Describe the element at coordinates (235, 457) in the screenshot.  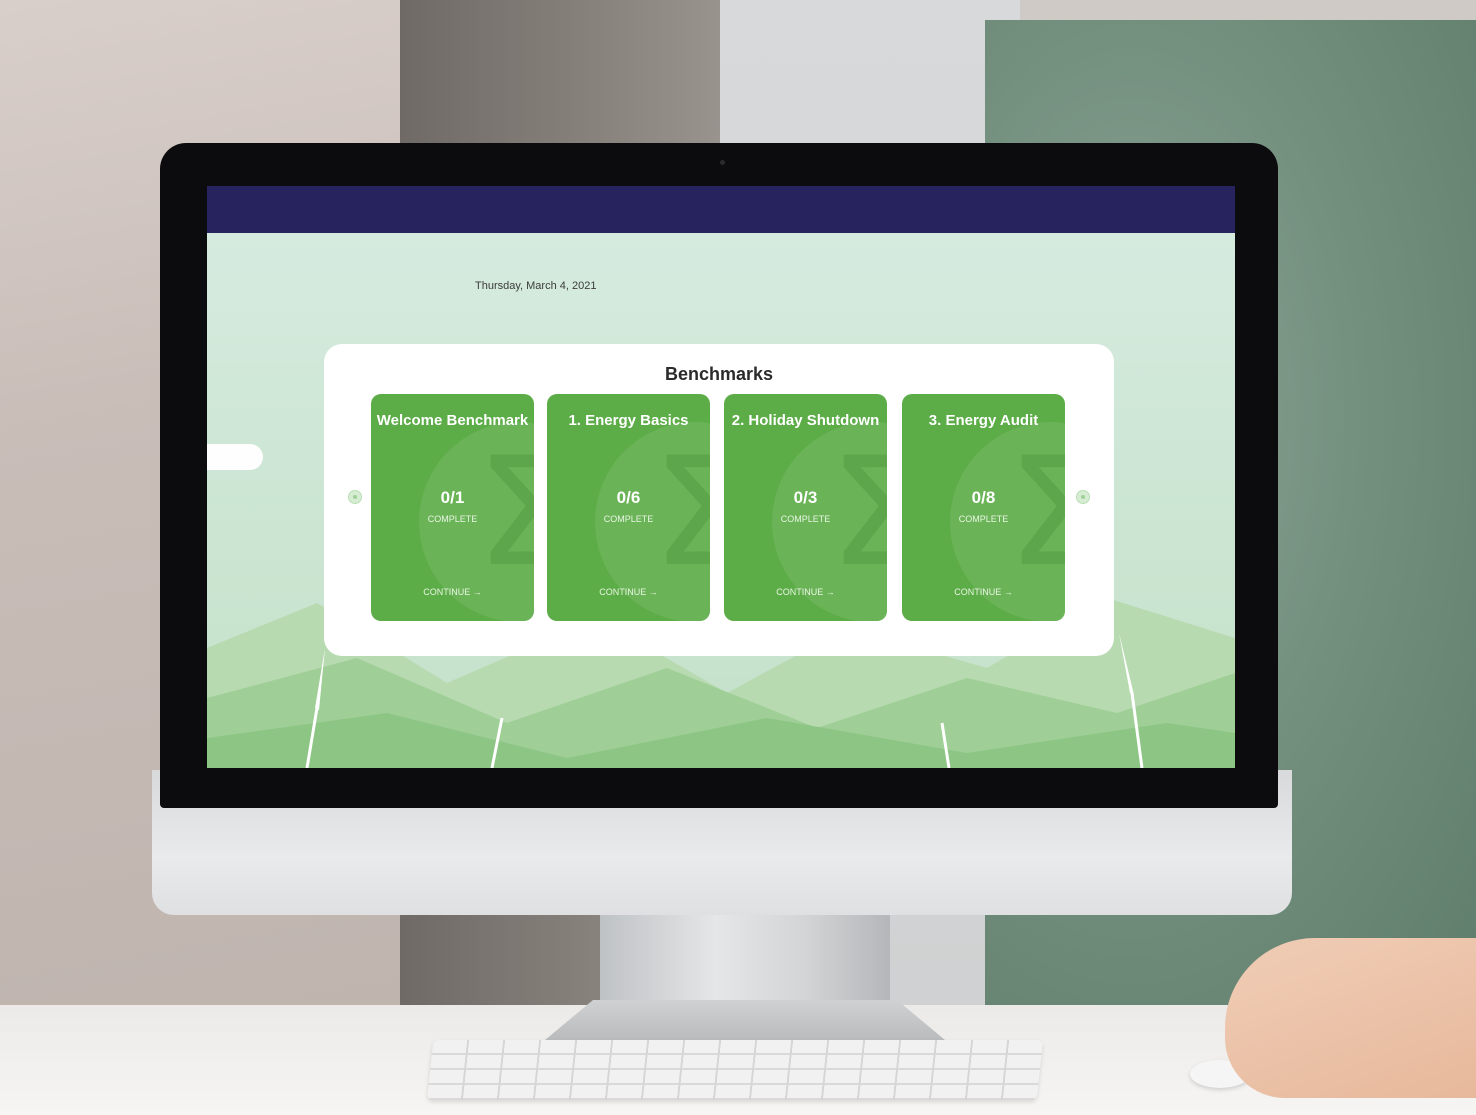
I see `cloud-decoration` at that location.